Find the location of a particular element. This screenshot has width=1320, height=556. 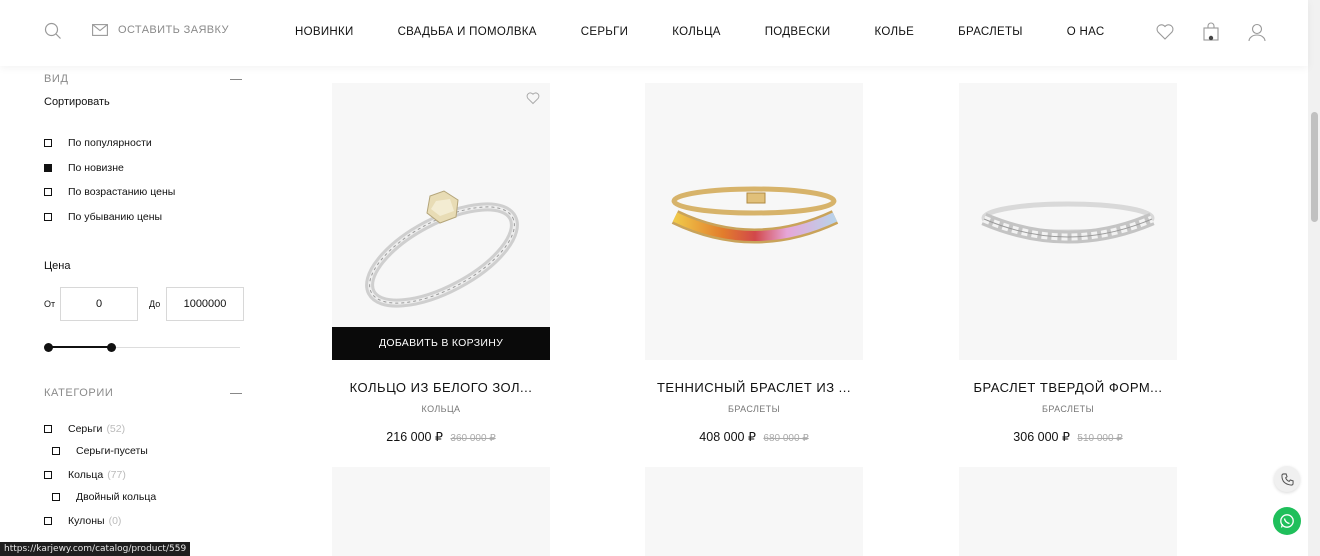

product-price-block: 408 000 ₽ 680 000 ₽ is located at coordinates (754, 436).